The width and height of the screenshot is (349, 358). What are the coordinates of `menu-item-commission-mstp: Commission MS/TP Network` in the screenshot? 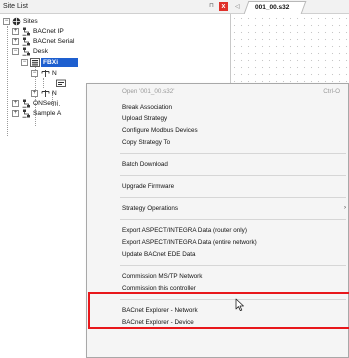 It's located at (162, 276).